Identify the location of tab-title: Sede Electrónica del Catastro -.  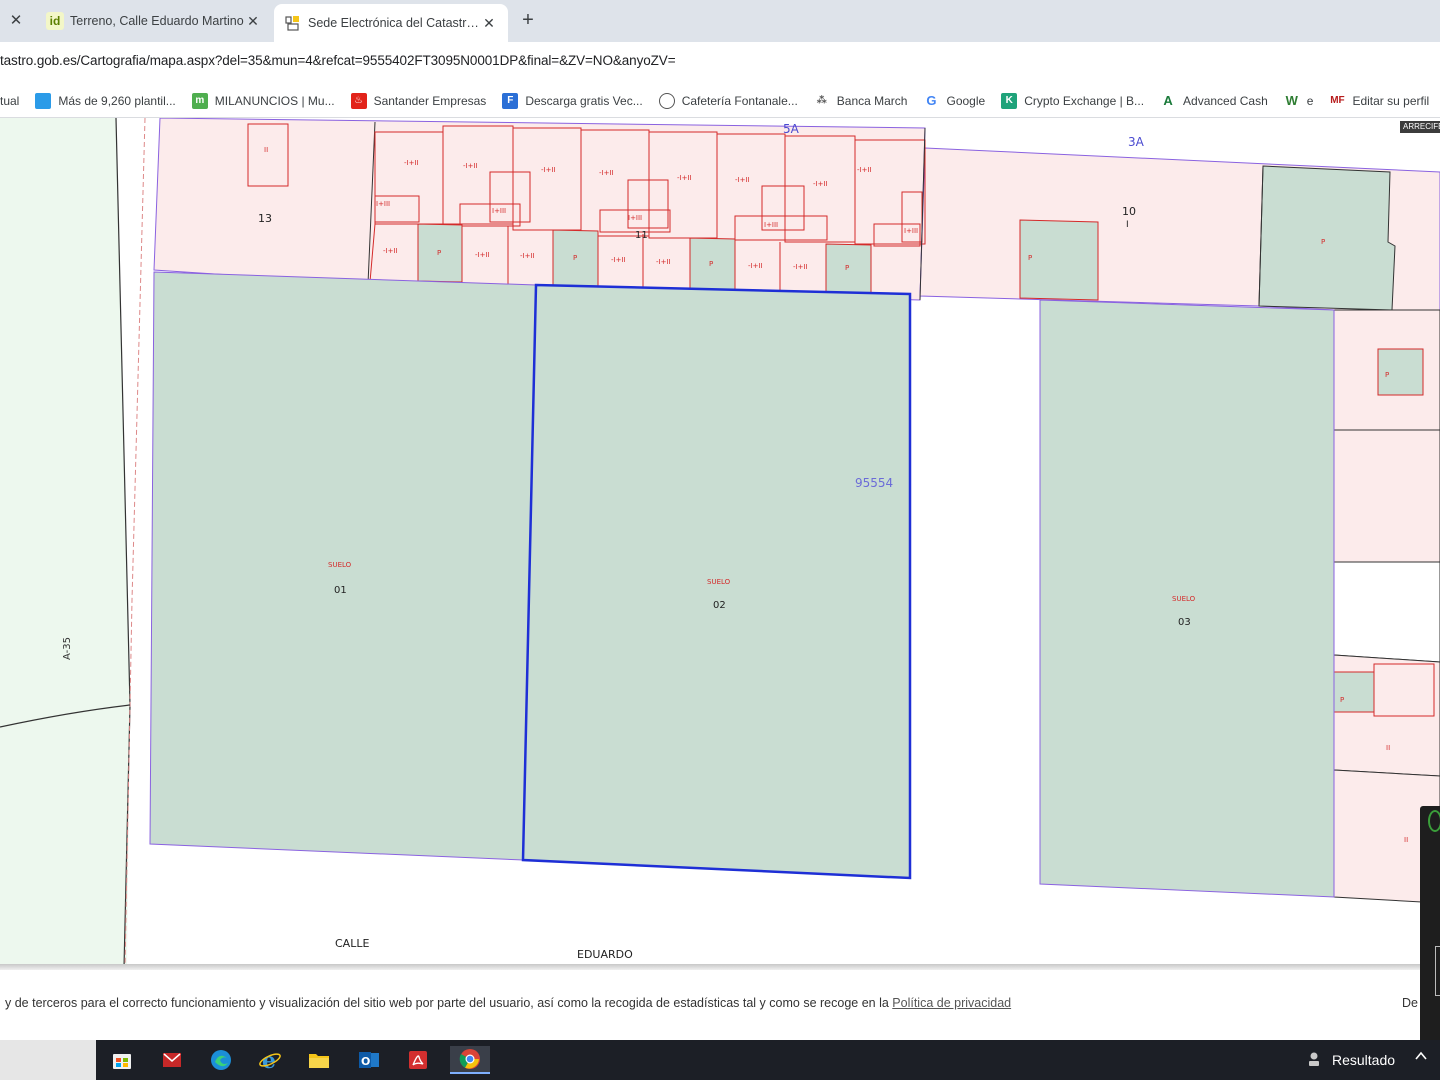
(394, 23).